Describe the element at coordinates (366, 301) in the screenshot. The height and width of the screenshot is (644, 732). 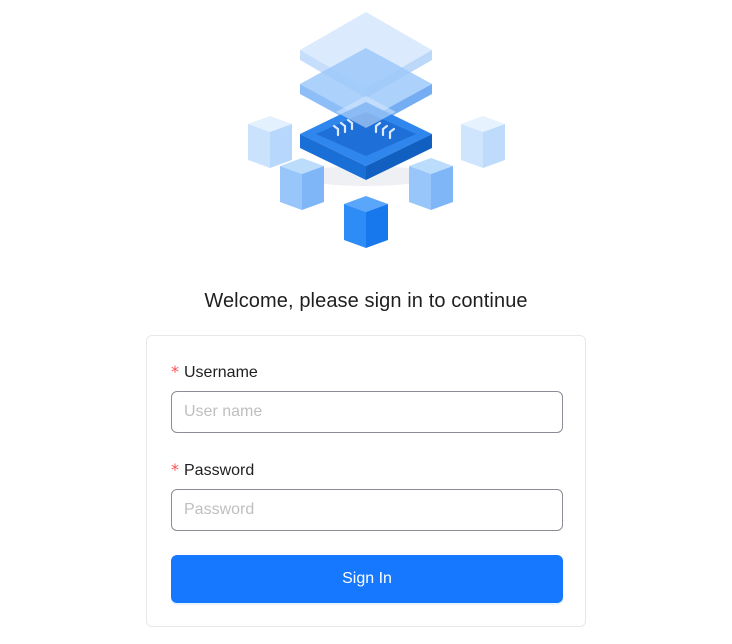
I see `page-title: Welcome, please sign in to continue` at that location.